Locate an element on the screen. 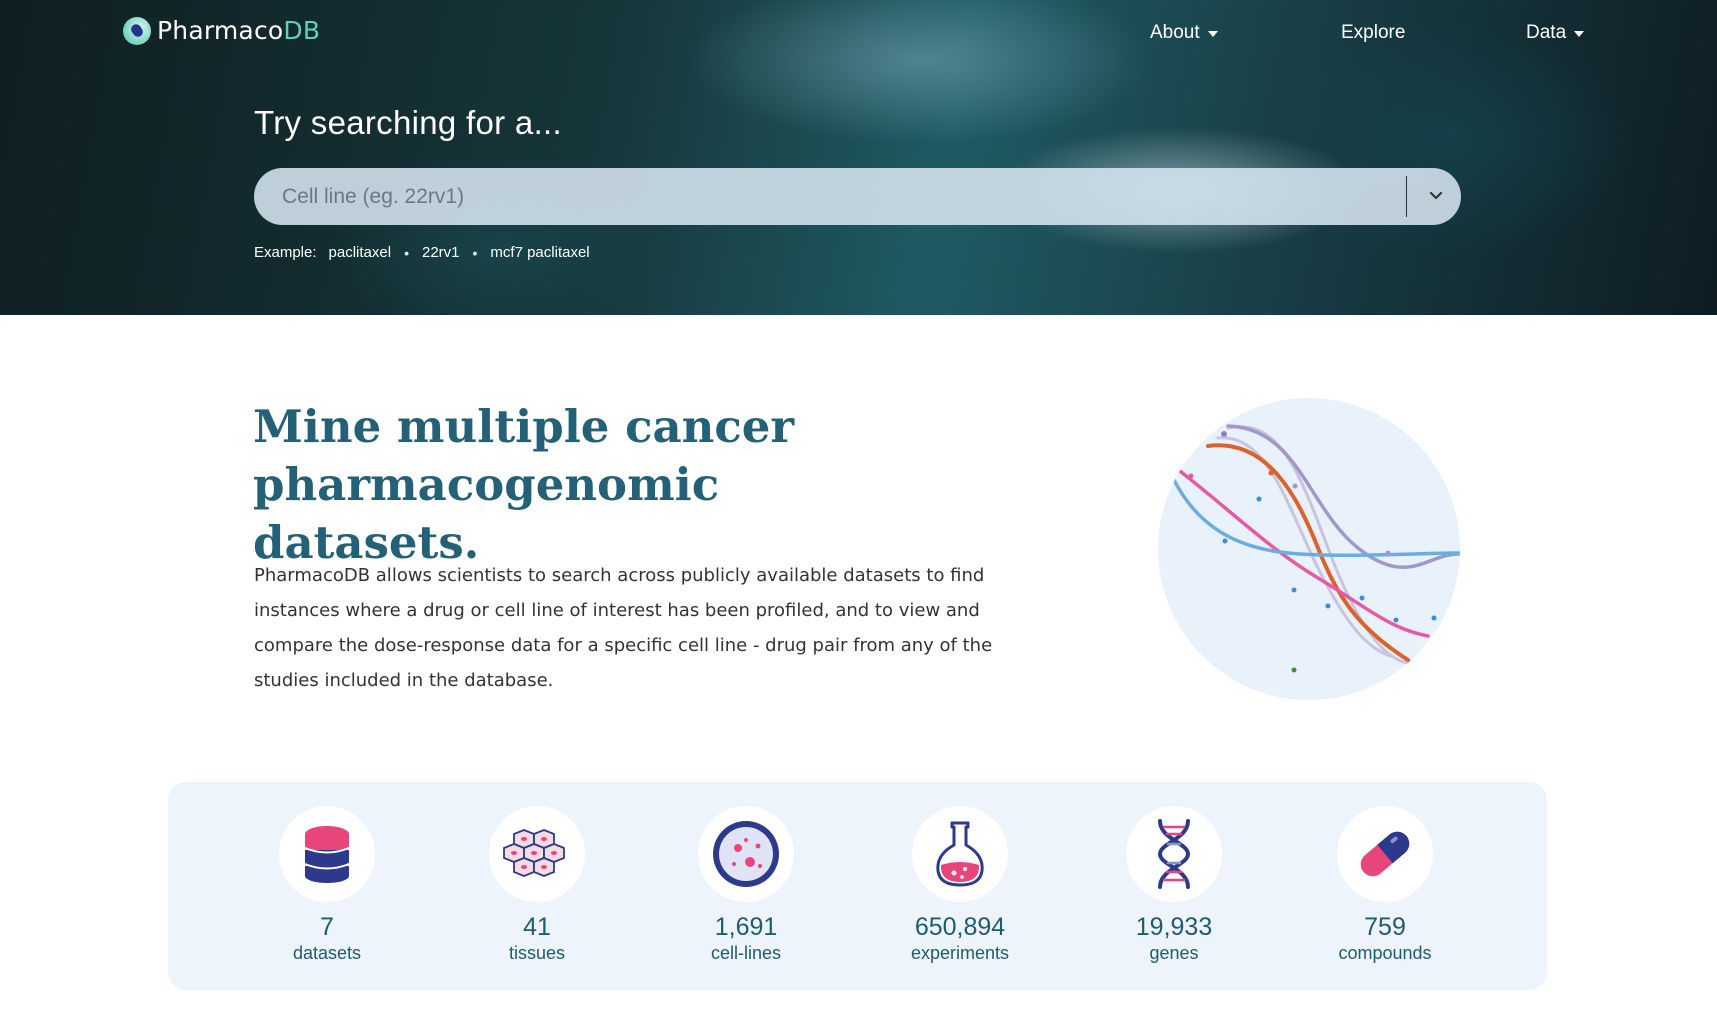  nav-data: Data is located at coordinates (1555, 33).